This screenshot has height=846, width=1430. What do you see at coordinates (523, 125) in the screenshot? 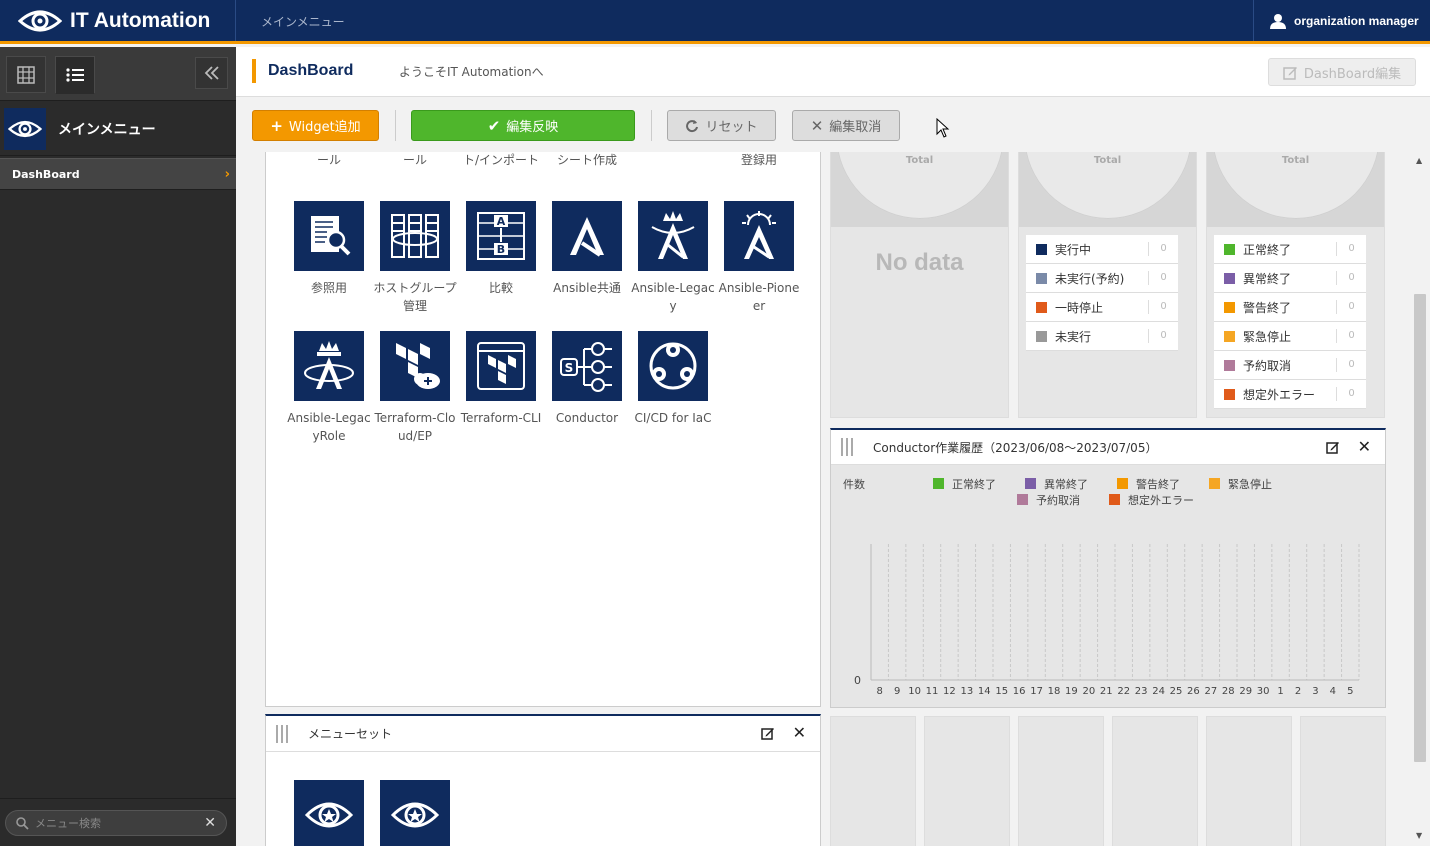
I see `apply-edit-button: ✔ 編集反映` at bounding box center [523, 125].